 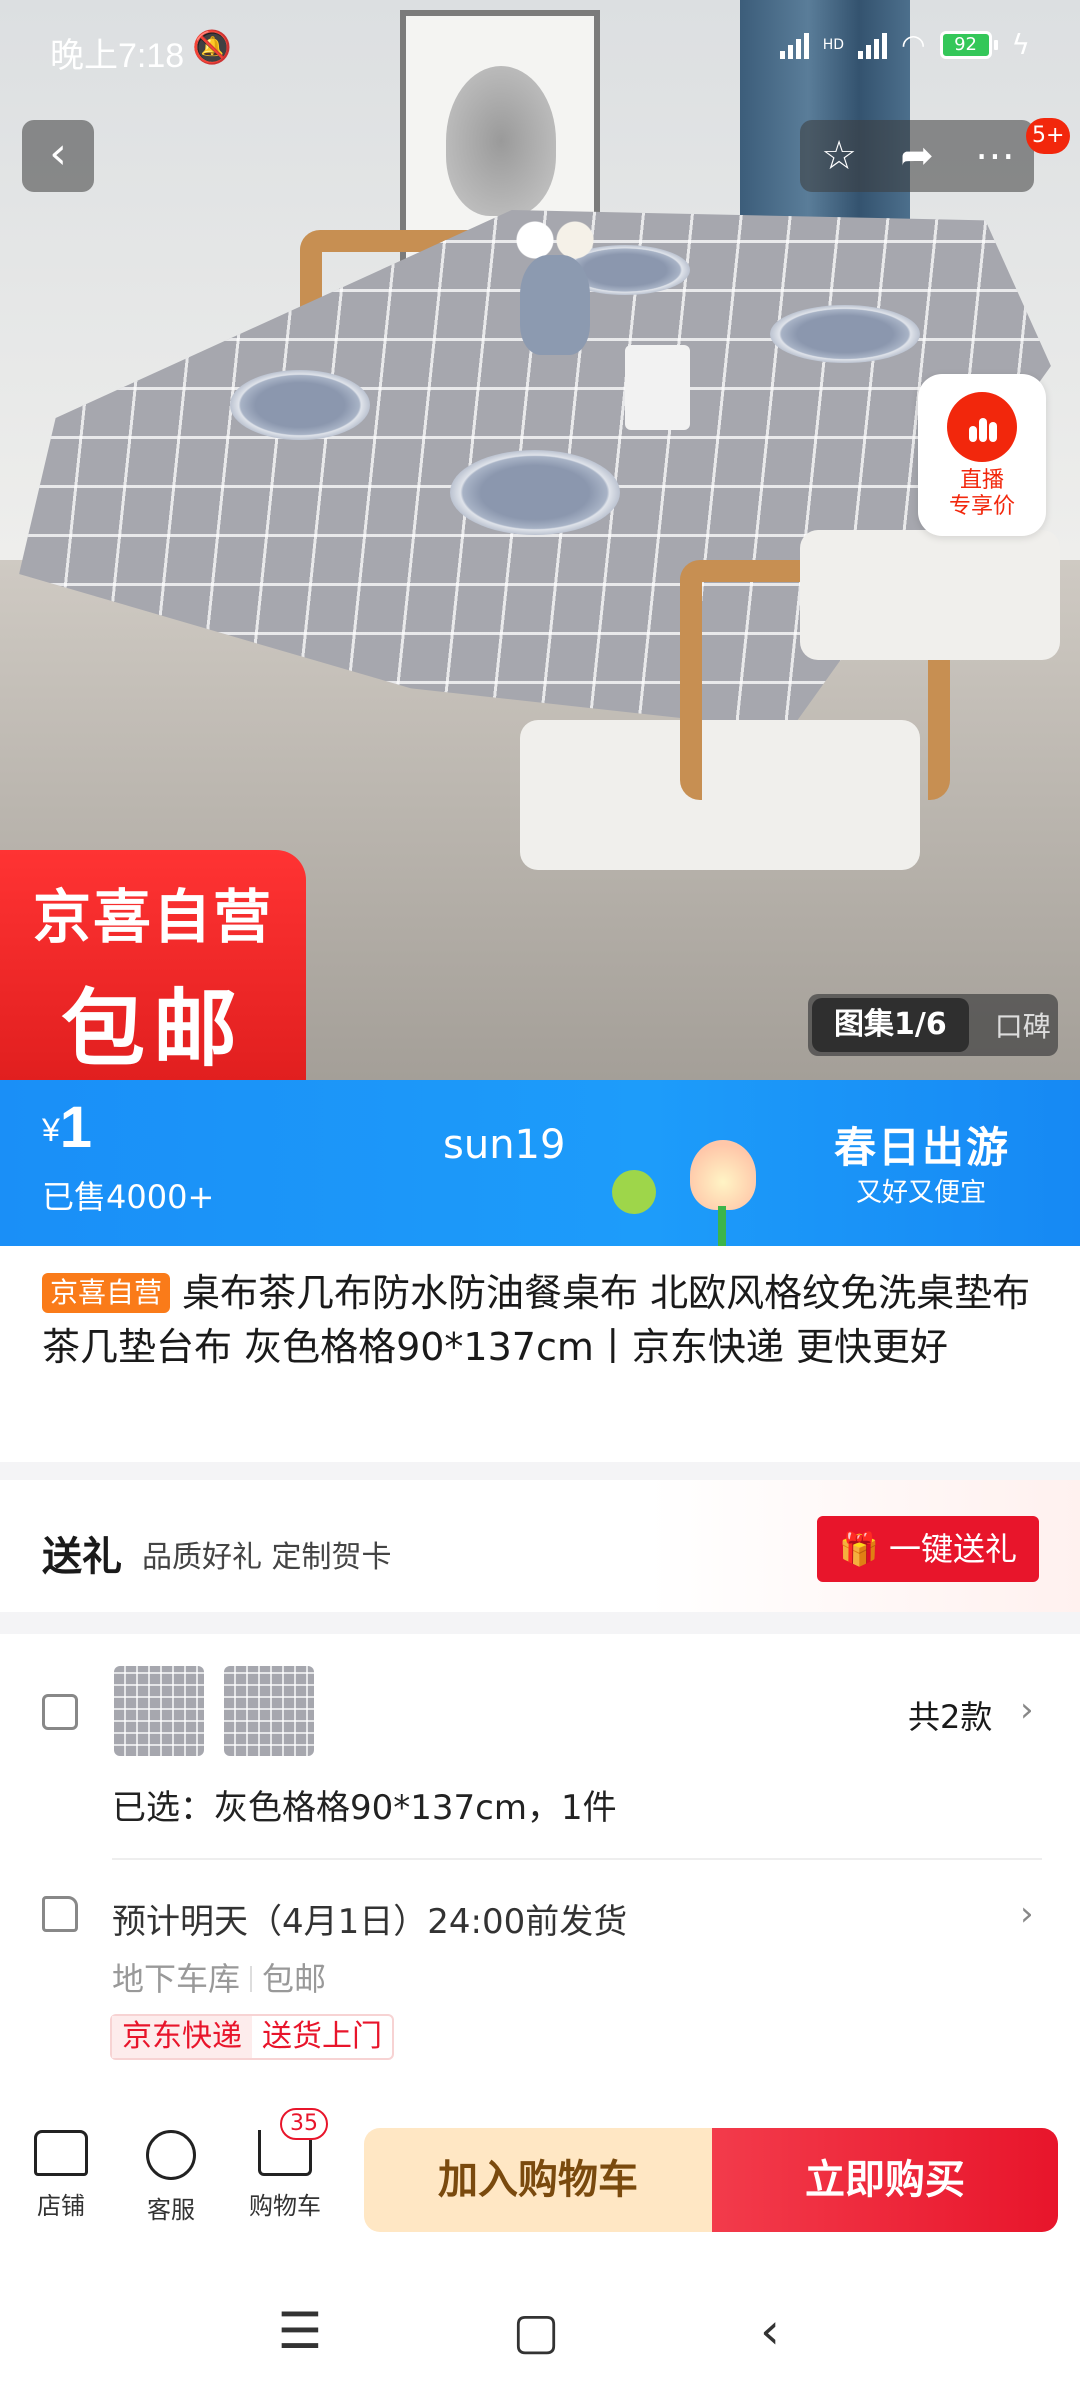 I want to click on live-price-button: 直播 专享价, so click(x=982, y=455).